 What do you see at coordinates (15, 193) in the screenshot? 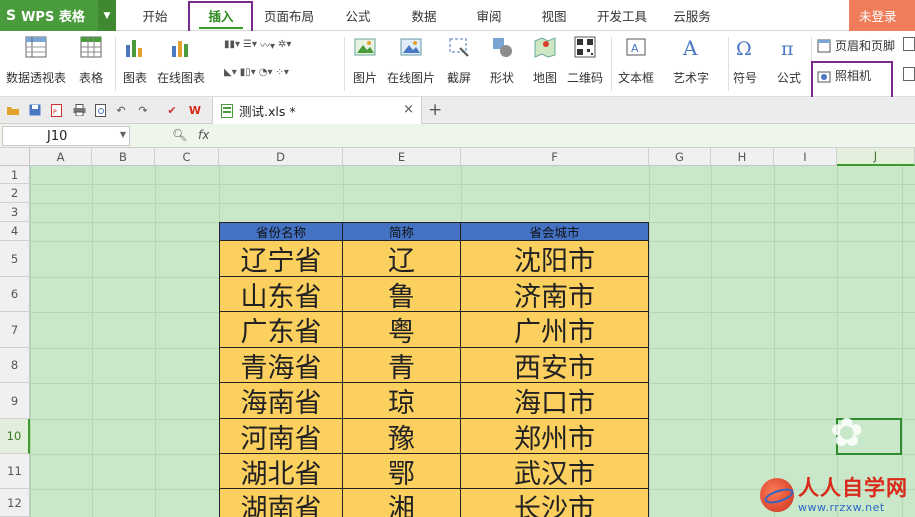
I see `row-header-2: 2` at bounding box center [15, 193].